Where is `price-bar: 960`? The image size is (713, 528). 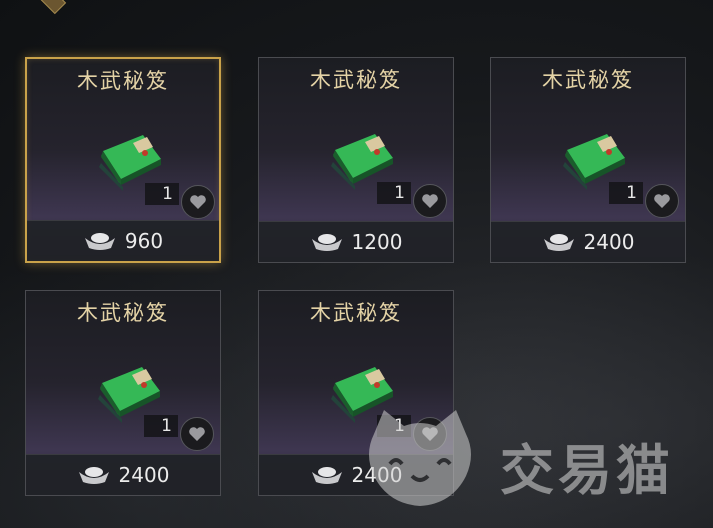
price-bar: 960 is located at coordinates (123, 240).